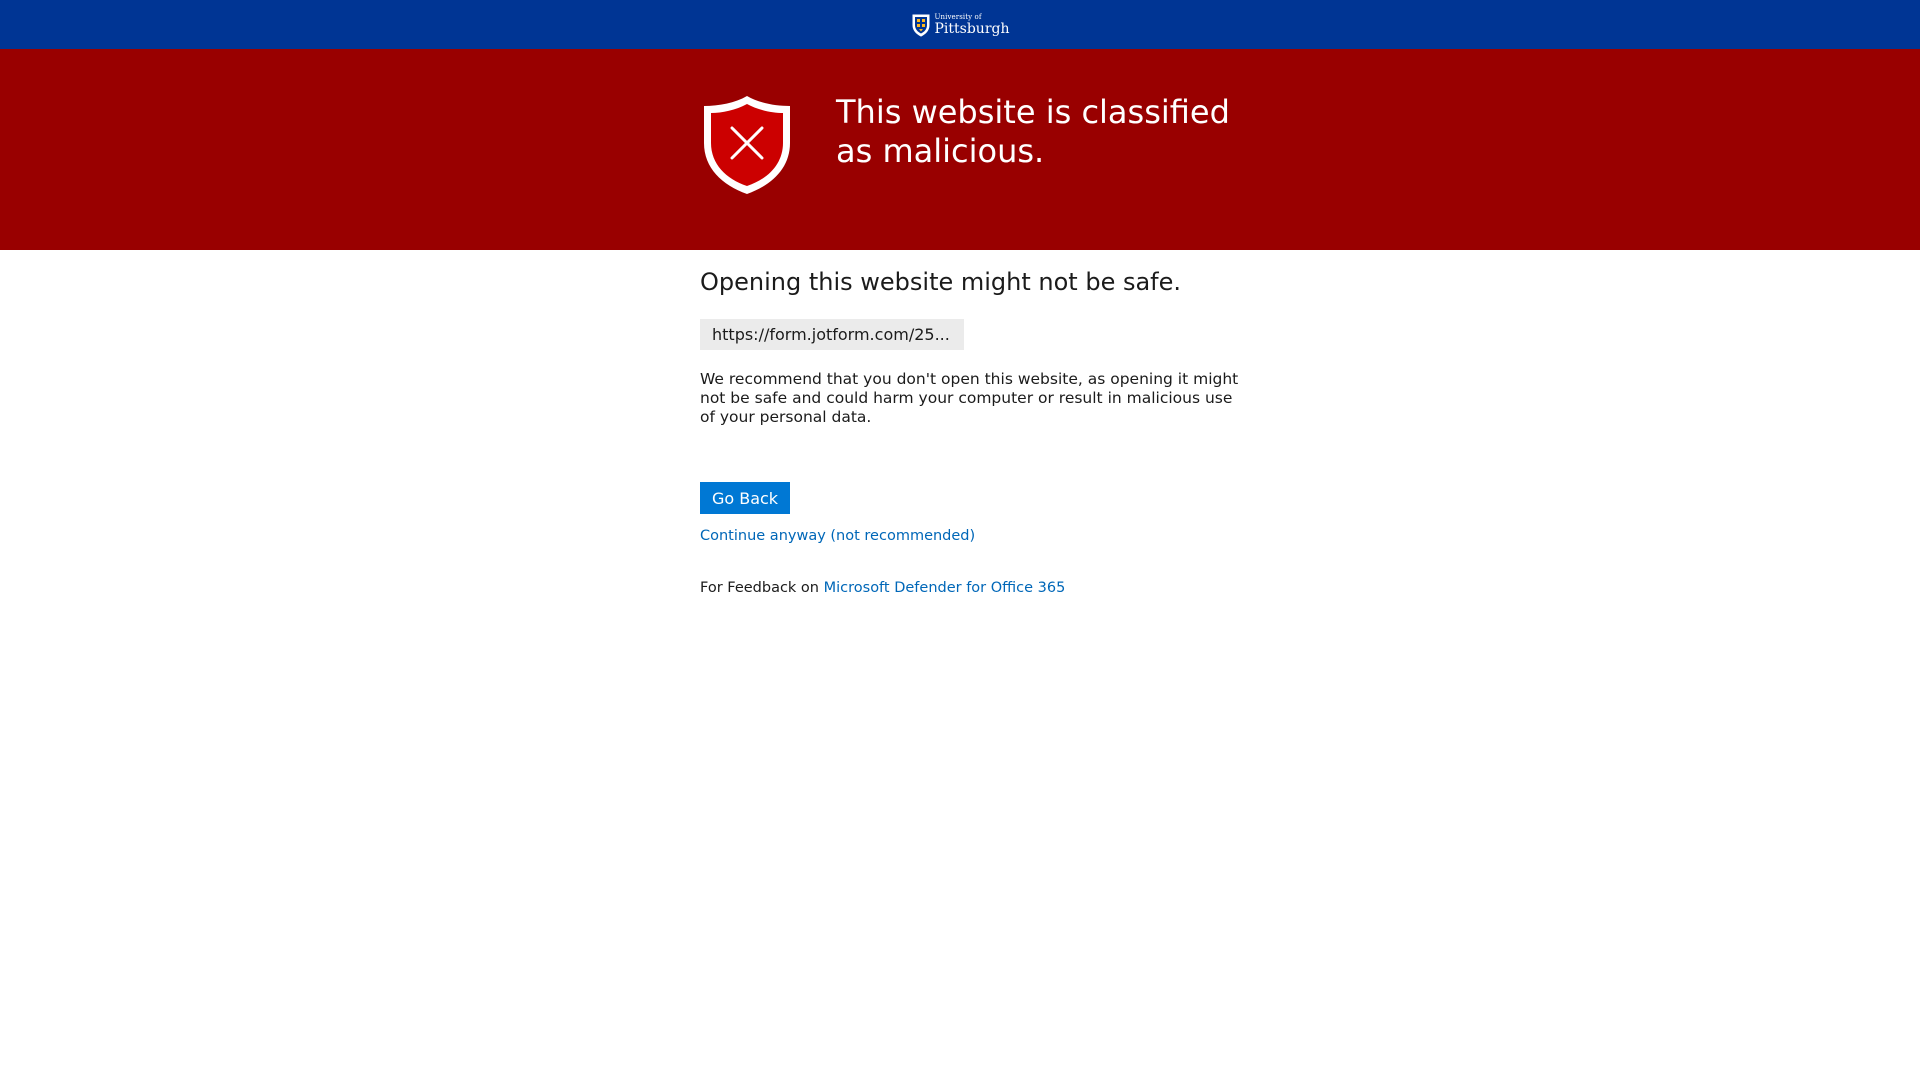 The height and width of the screenshot is (1080, 1920). Describe the element at coordinates (745, 498) in the screenshot. I see `go-back-button: Go Back` at that location.